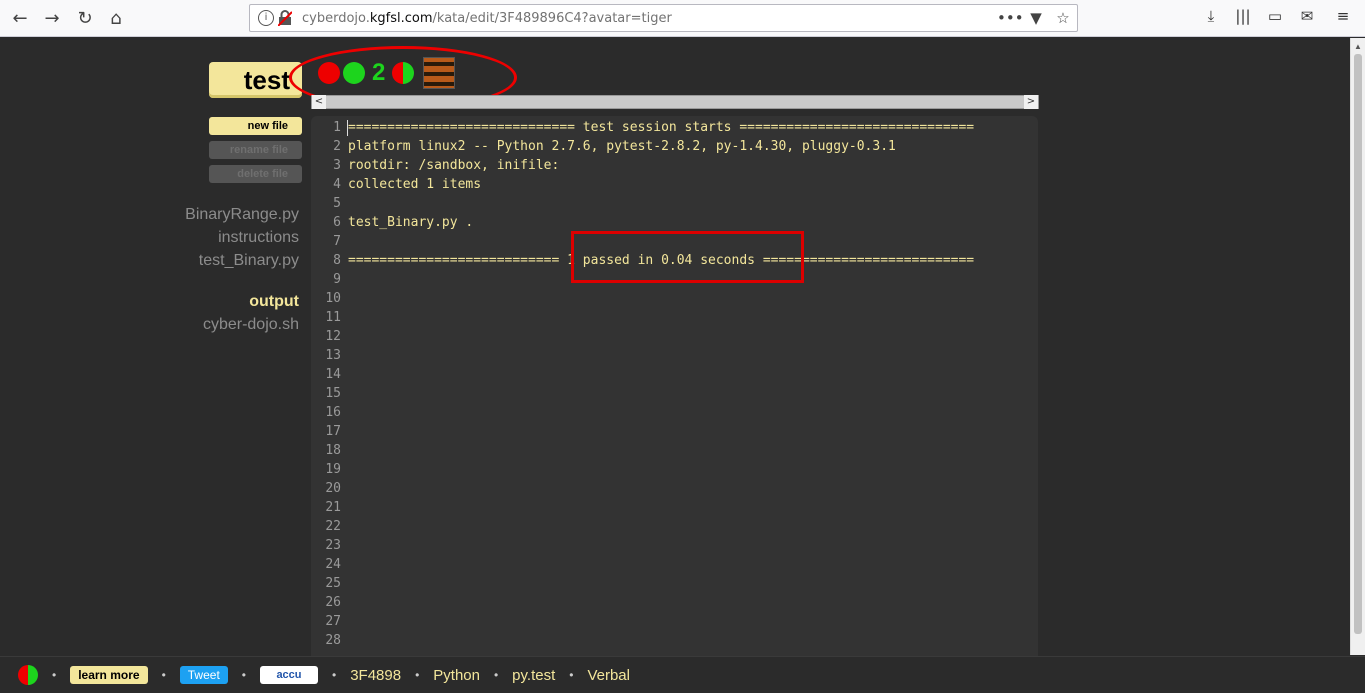 Image resolution: width=1365 pixels, height=693 pixels. What do you see at coordinates (411, 222) in the screenshot?
I see `code-line: test_Binary.py .` at bounding box center [411, 222].